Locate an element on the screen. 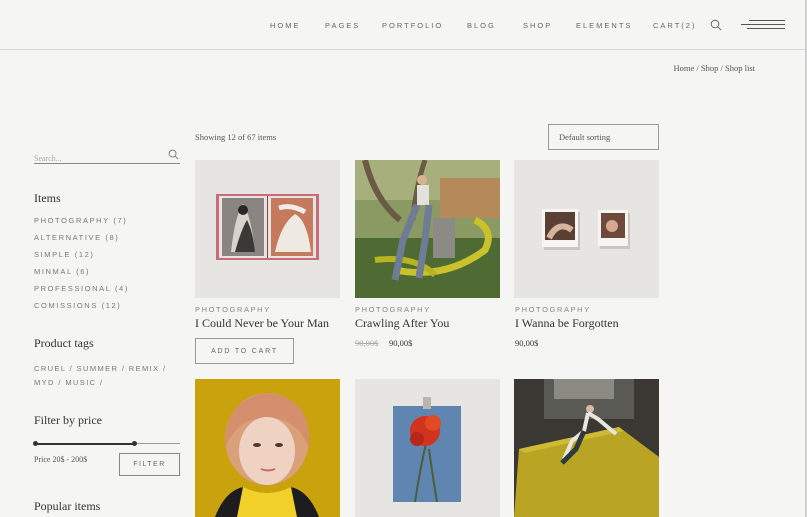 This screenshot has height=517, width=807. slider-handle-min is located at coordinates (35, 443).